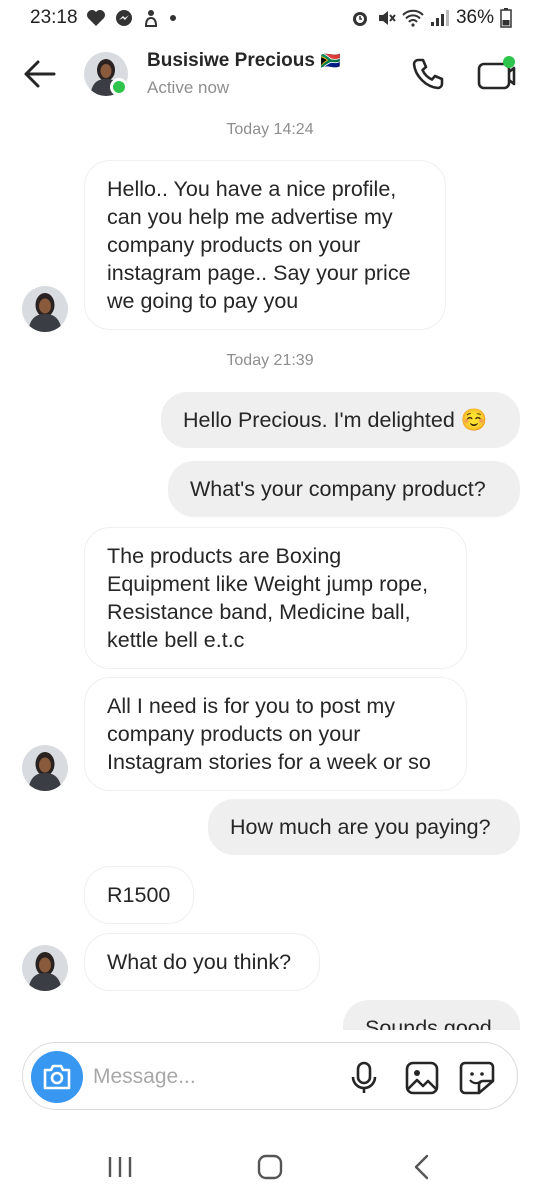  I want to click on camera-icon, so click(57, 1077).